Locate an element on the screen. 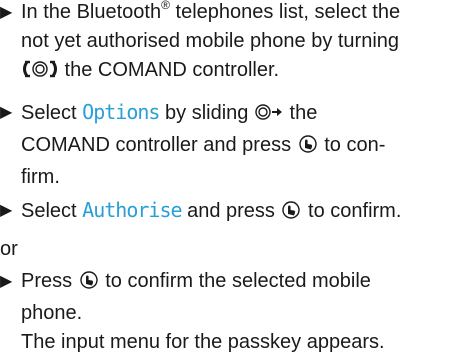 The height and width of the screenshot is (357, 472). text-segment: telephones list, select the is located at coordinates (285, 12).